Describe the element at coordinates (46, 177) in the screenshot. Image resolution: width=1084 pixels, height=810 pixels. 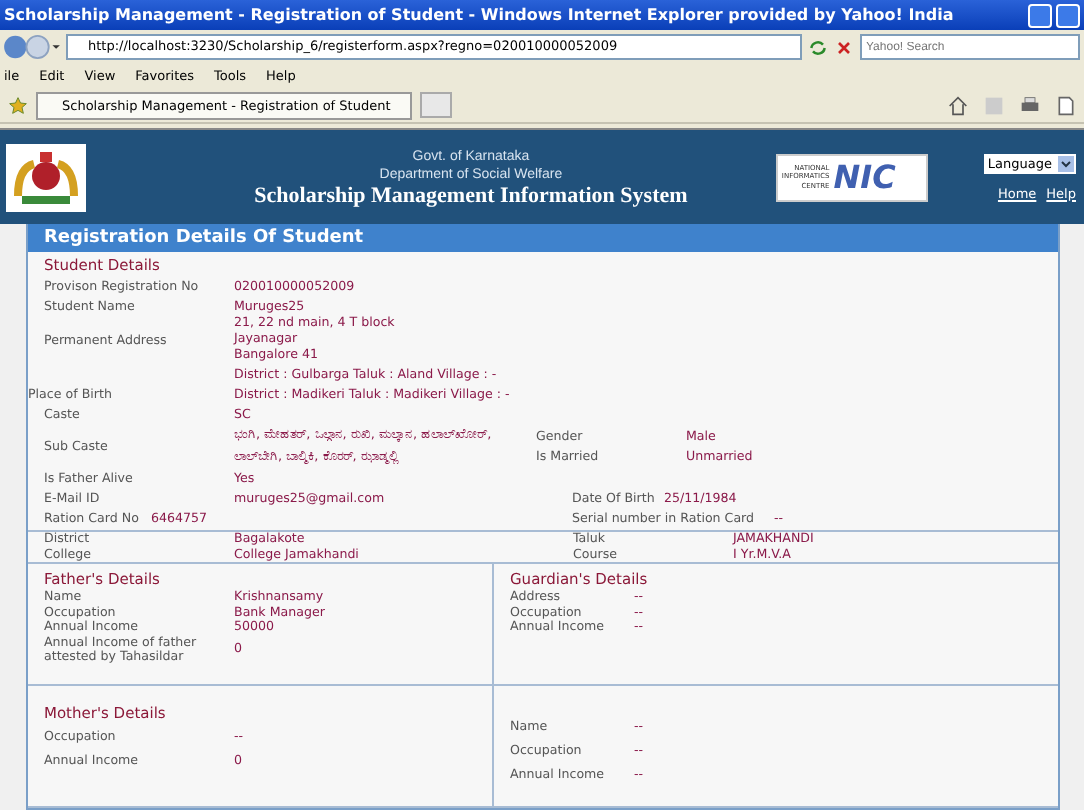
I see `emblem-drawing` at that location.